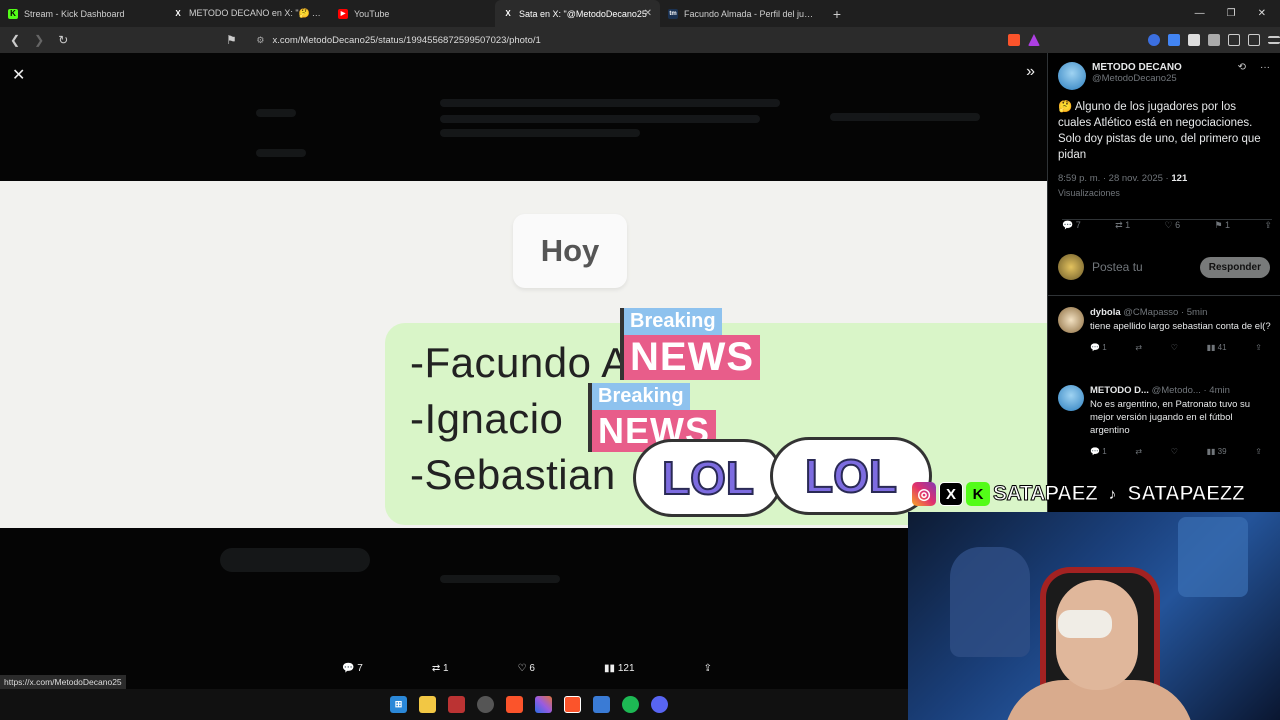 The width and height of the screenshot is (1280, 720). Describe the element at coordinates (1013, 40) in the screenshot. I see `brave-shield-icon` at that location.